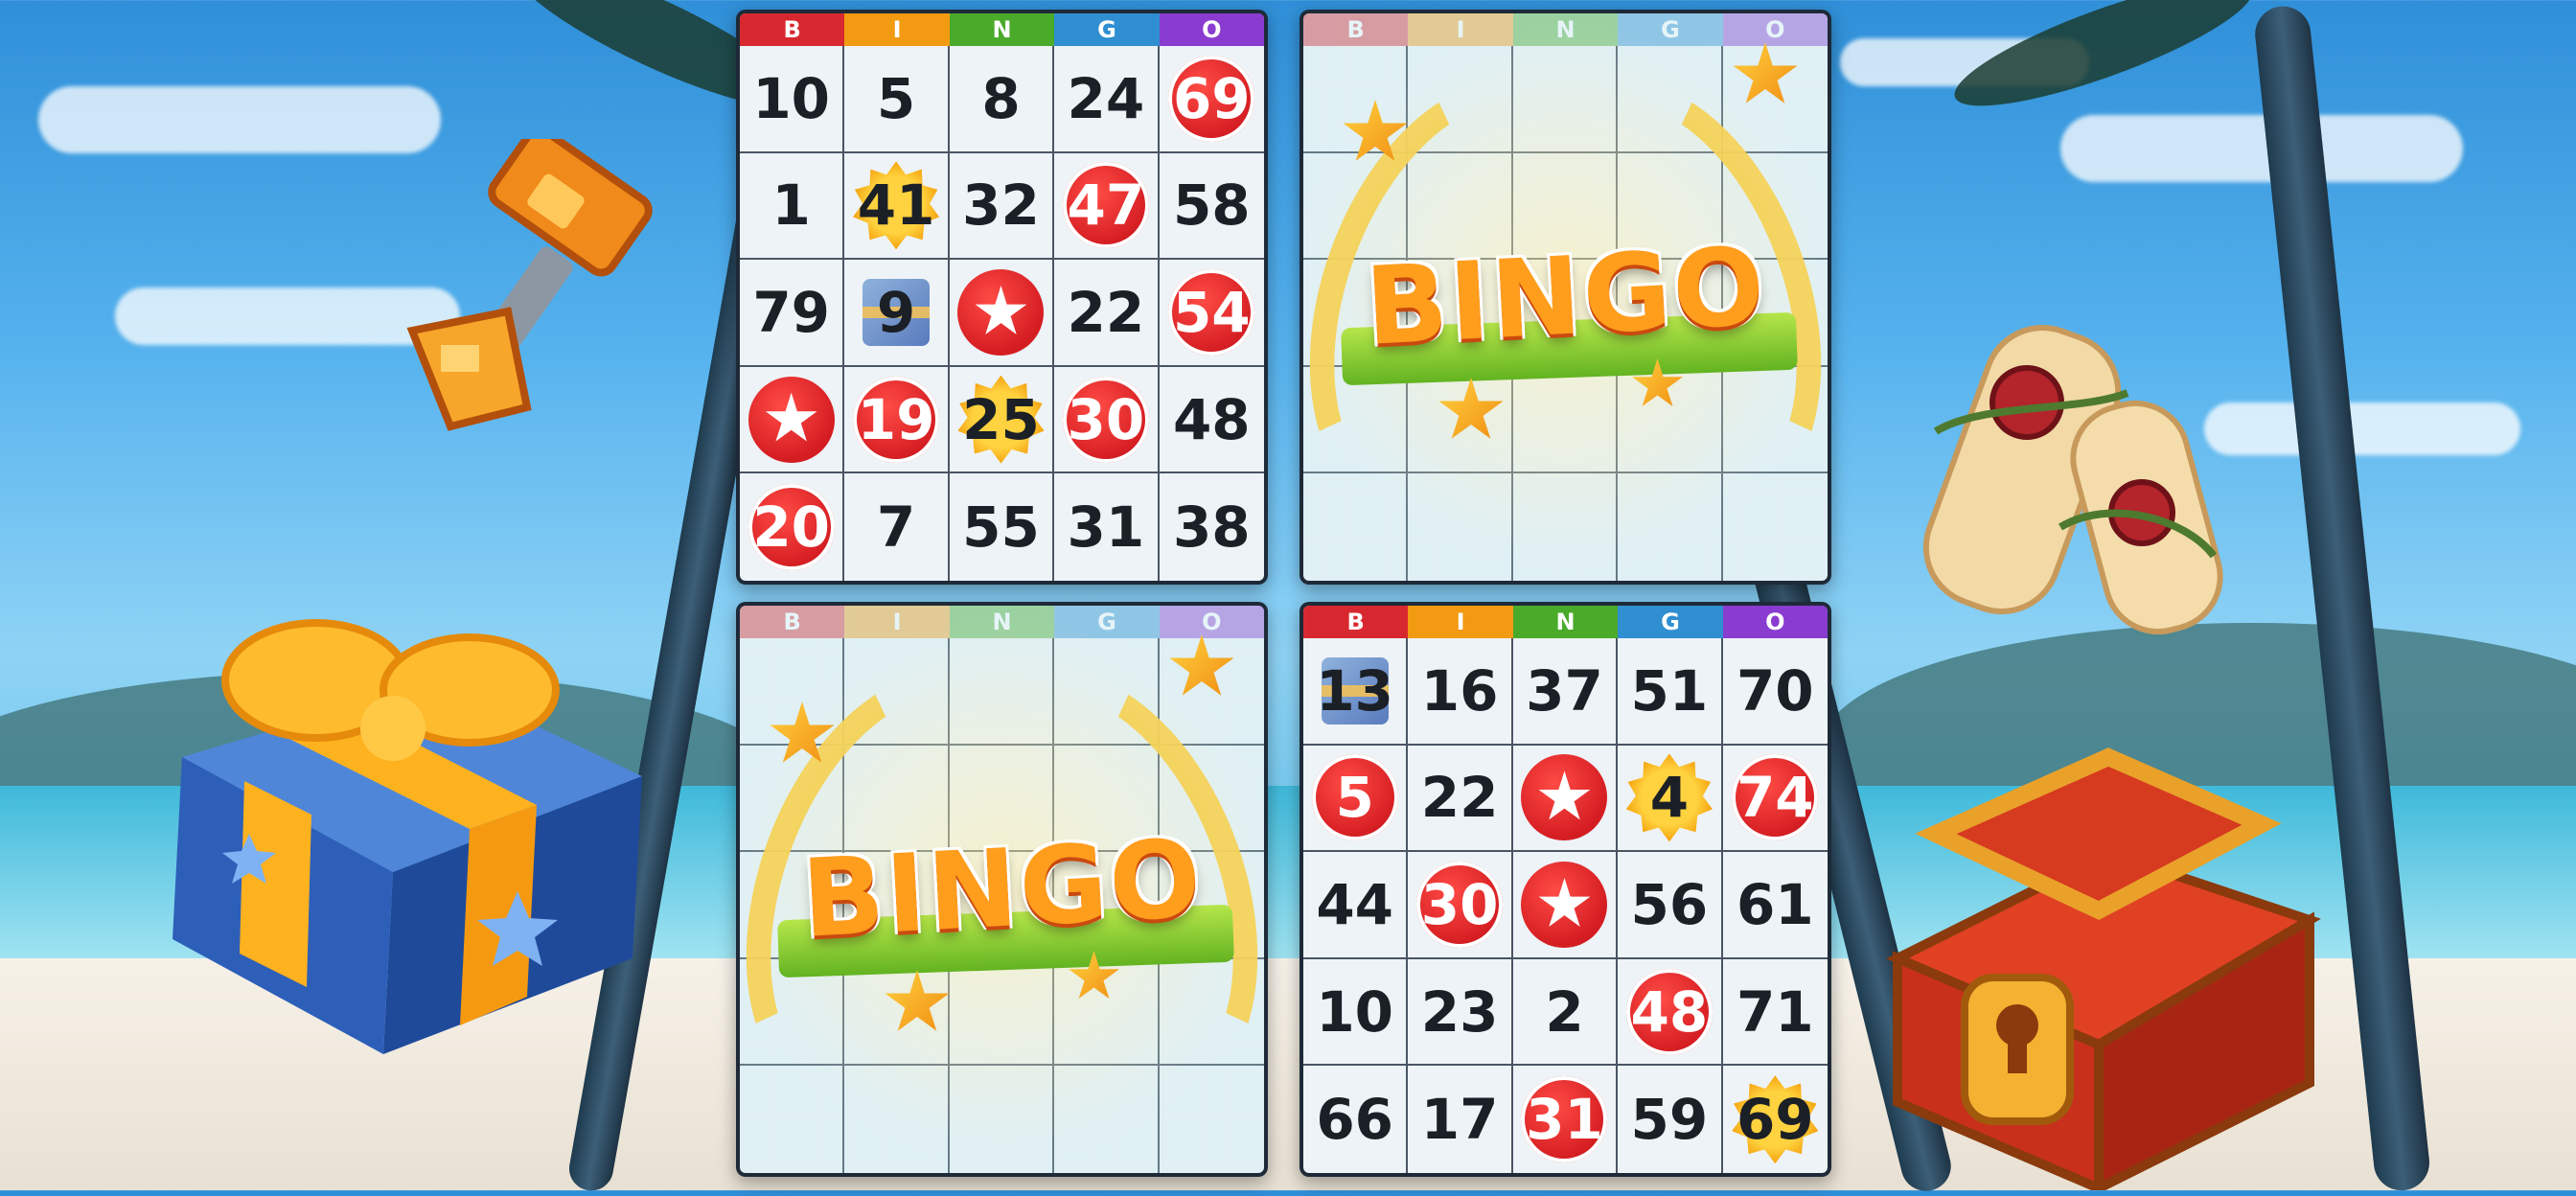 This screenshot has width=2576, height=1196. I want to click on daubed-cell: 47, so click(1107, 206).